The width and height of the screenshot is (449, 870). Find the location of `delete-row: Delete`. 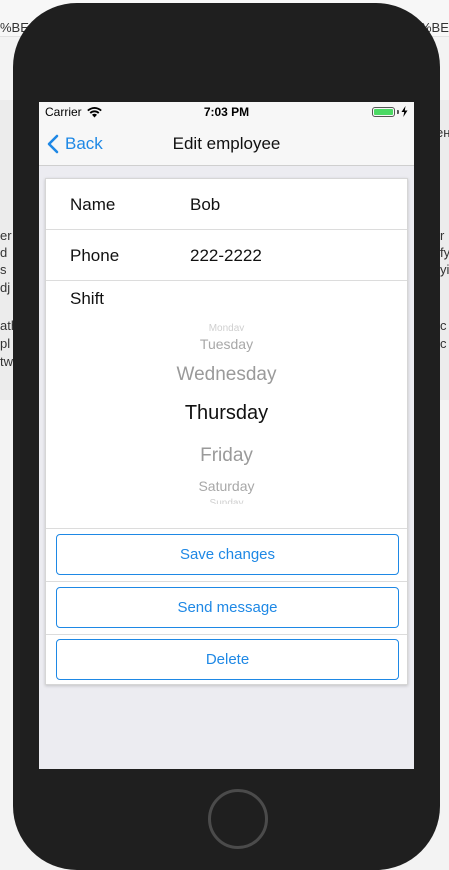

delete-row: Delete is located at coordinates (226, 660).